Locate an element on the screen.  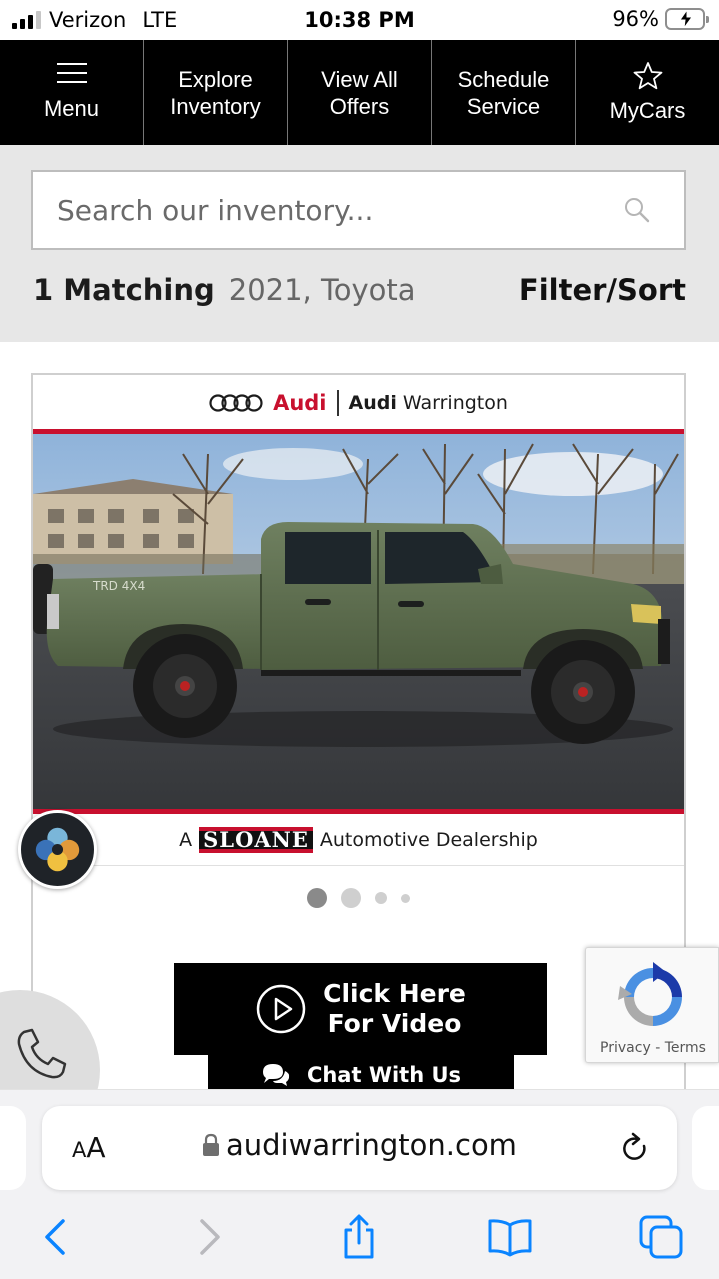
nav-view-all-offers: View All Offers is located at coordinates (360, 92).